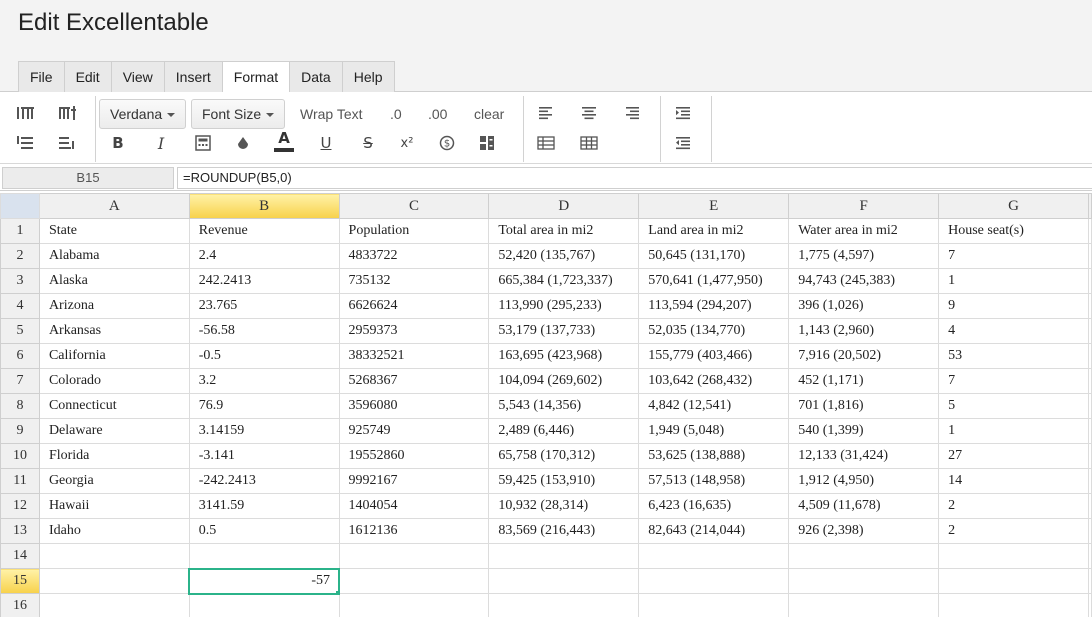 Image resolution: width=1092 pixels, height=617 pixels. What do you see at coordinates (546, 143) in the screenshot?
I see `insert-table-icon` at bounding box center [546, 143].